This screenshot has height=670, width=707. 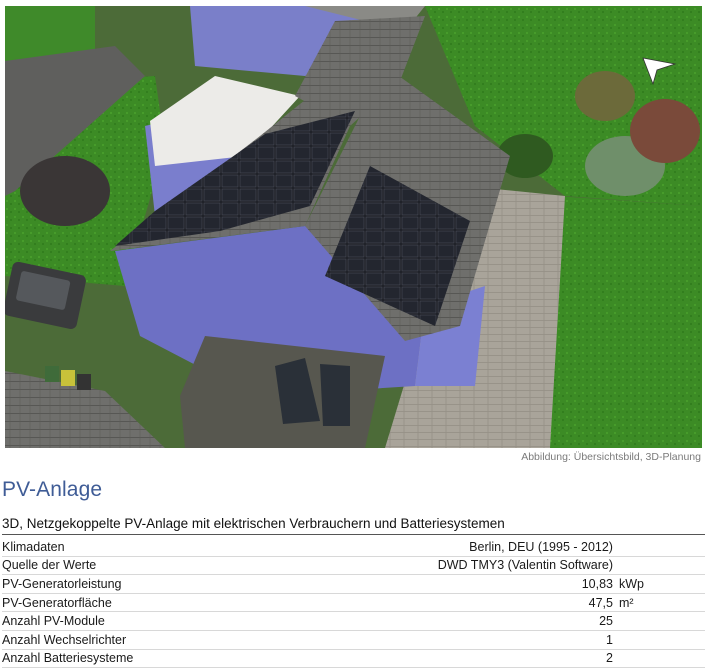 I want to click on row-label: Anzahl Wechselrichter, so click(x=178, y=640).